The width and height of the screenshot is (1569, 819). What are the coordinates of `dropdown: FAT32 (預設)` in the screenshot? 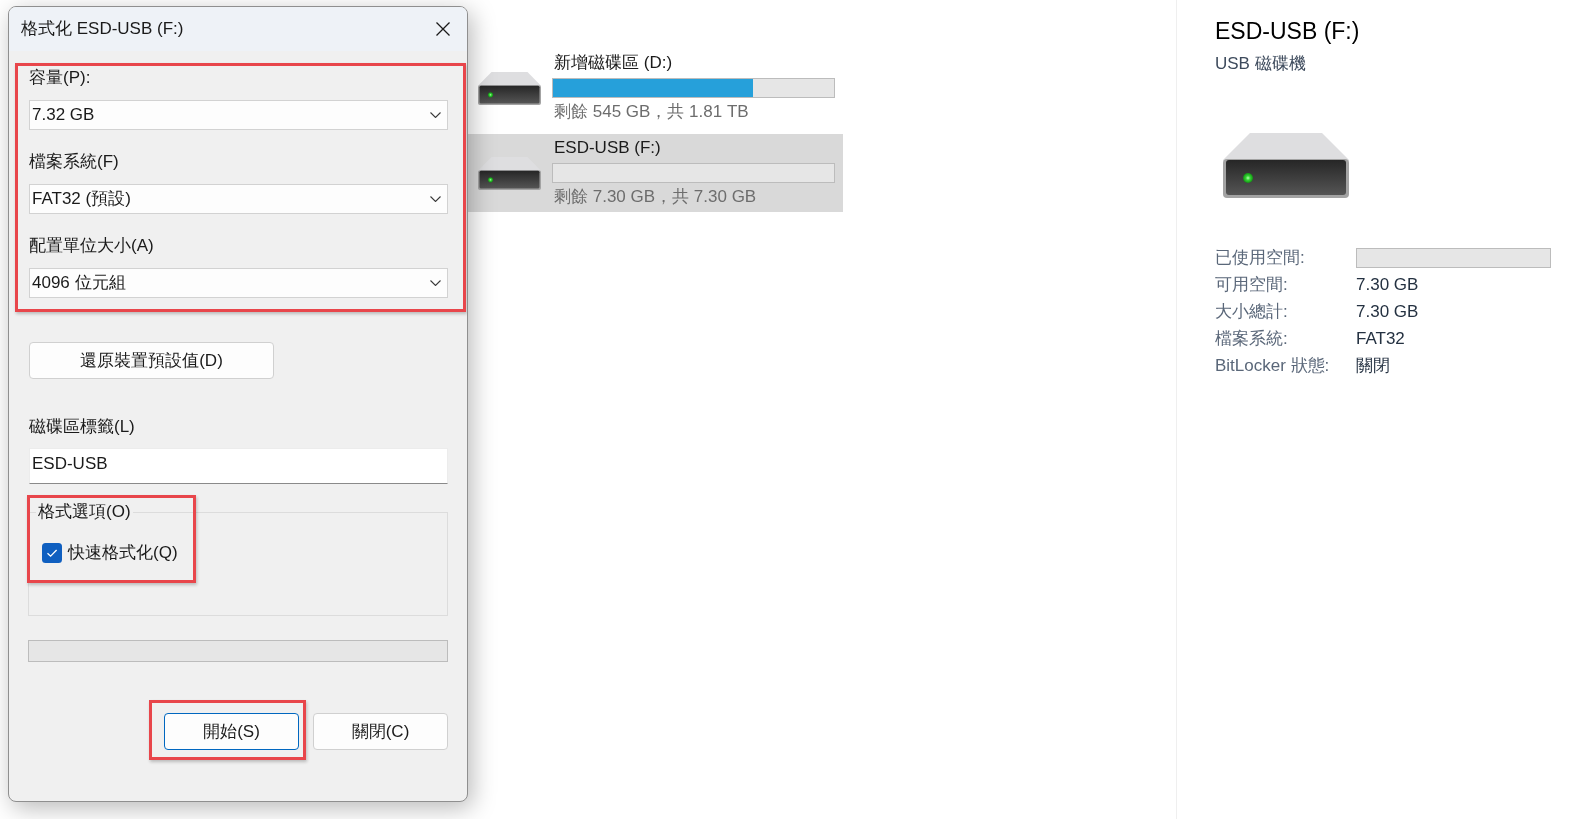 It's located at (238, 199).